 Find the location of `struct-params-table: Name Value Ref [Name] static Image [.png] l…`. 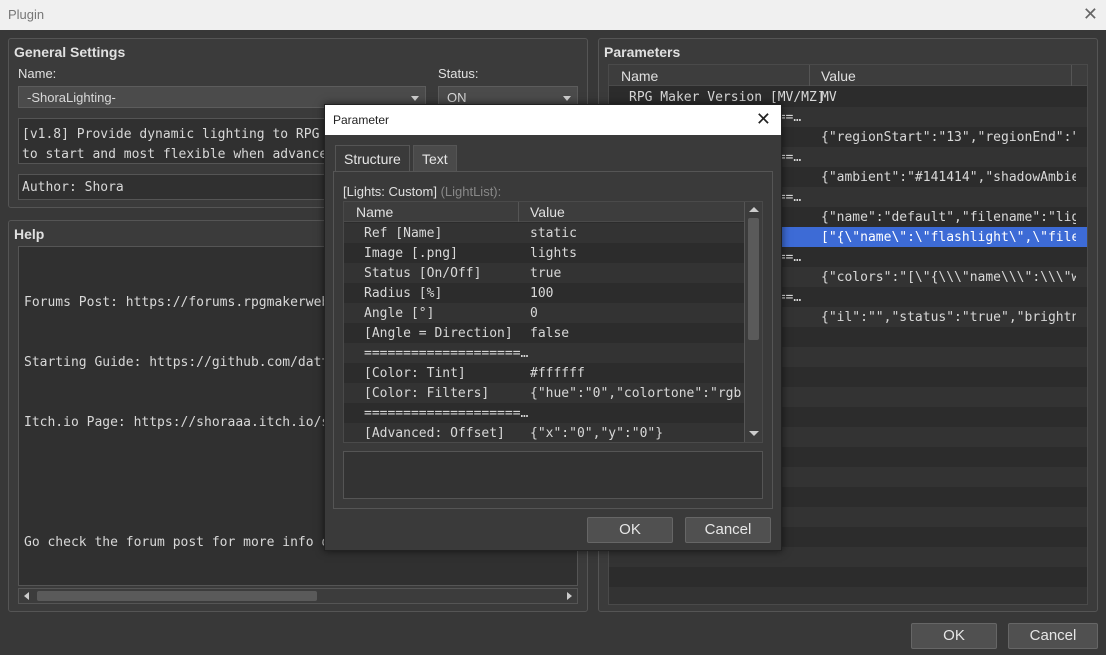

struct-params-table: Name Value Ref [Name] static Image [.png] l… is located at coordinates (553, 322).